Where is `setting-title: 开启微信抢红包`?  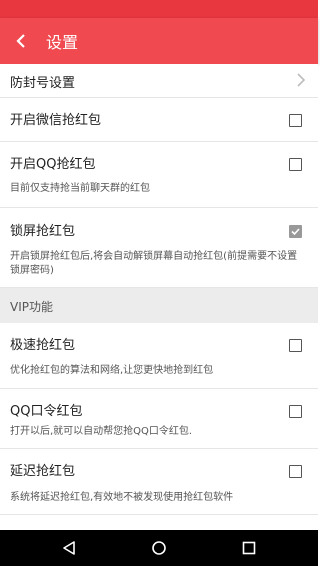
setting-title: 开启微信抢红包 is located at coordinates (56, 120).